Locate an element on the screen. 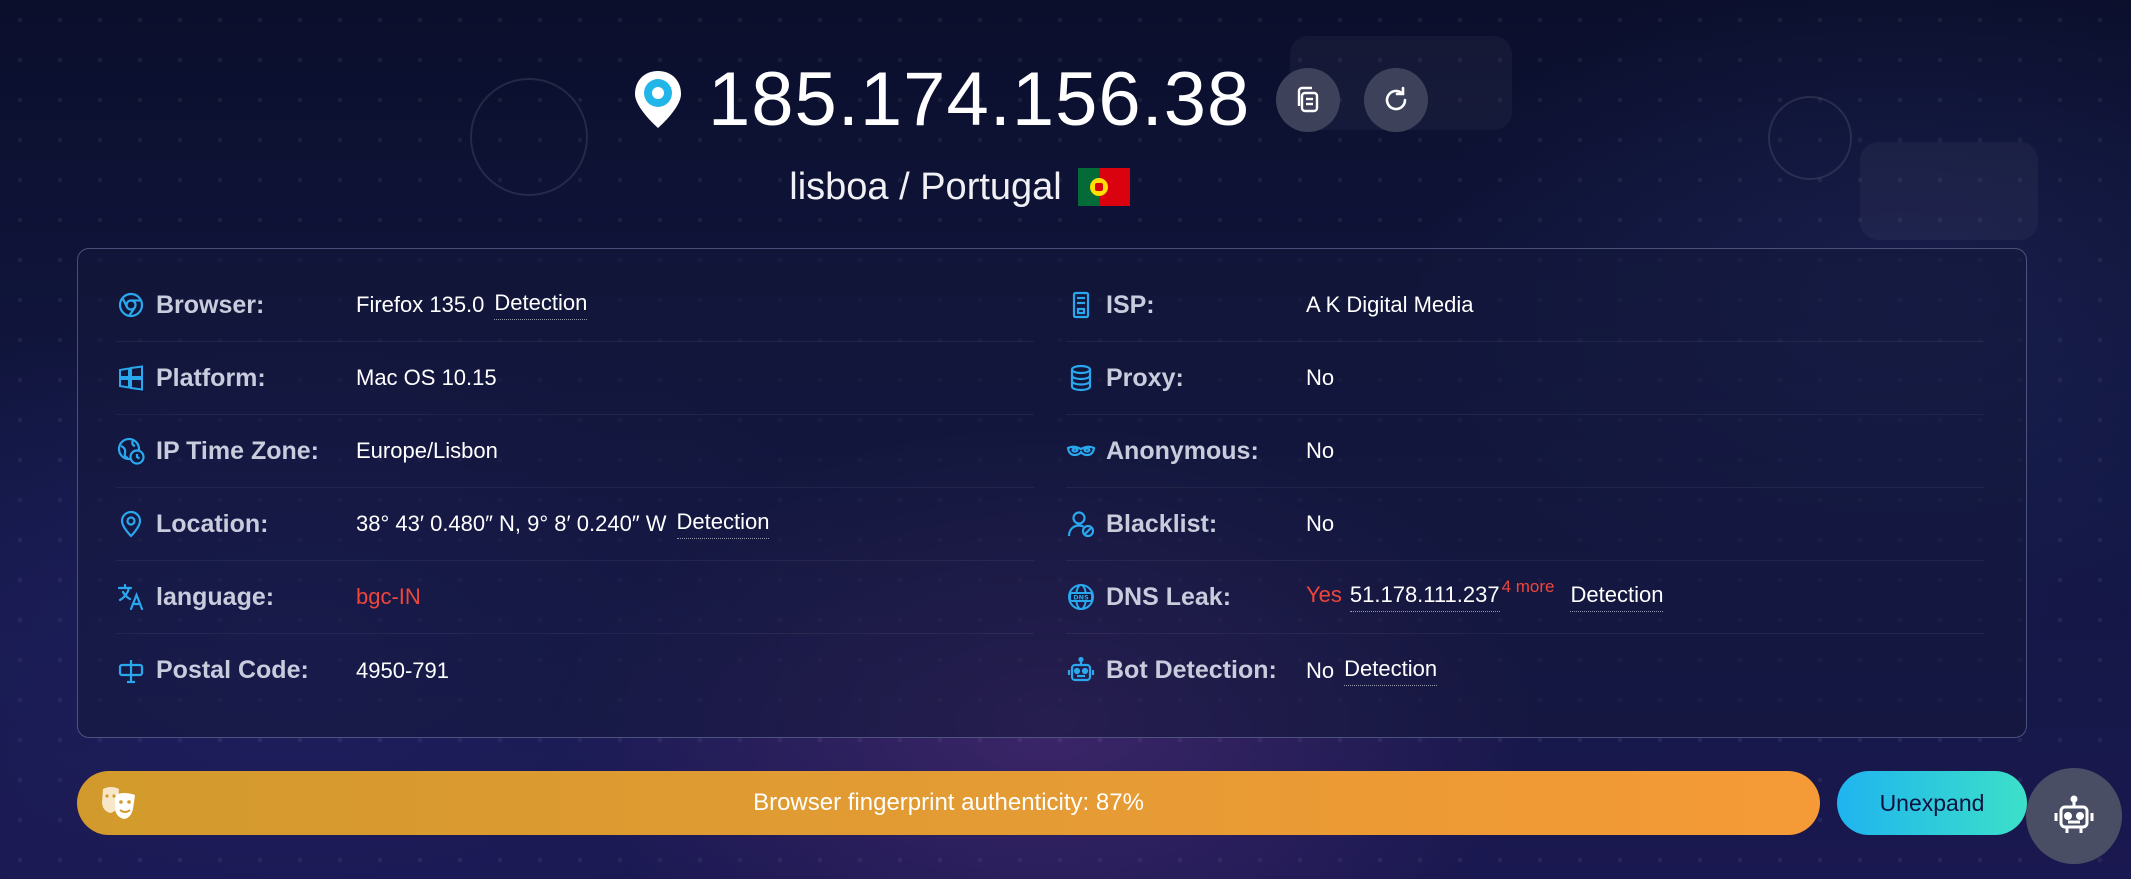 The width and height of the screenshot is (2131, 879). theater-mask-icon is located at coordinates (118, 803).